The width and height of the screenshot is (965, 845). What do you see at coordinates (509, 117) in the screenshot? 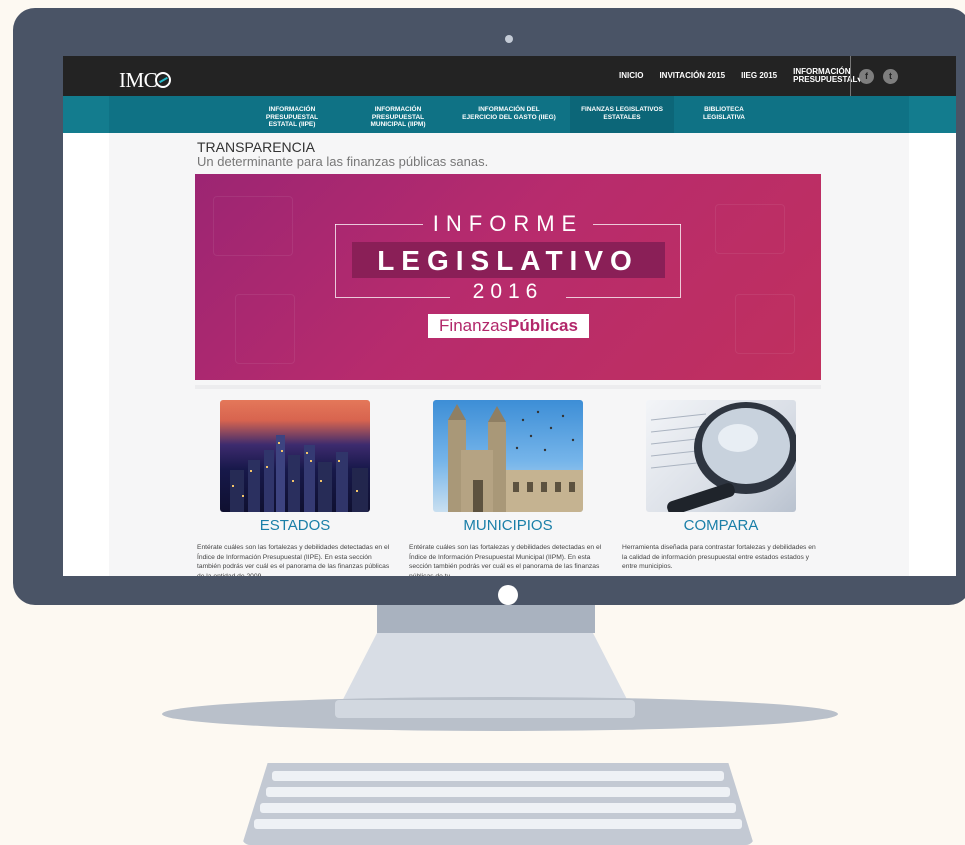
I see `nav-label-line2: EJERCICIO DEL GASTO (IIEG)` at bounding box center [509, 117].